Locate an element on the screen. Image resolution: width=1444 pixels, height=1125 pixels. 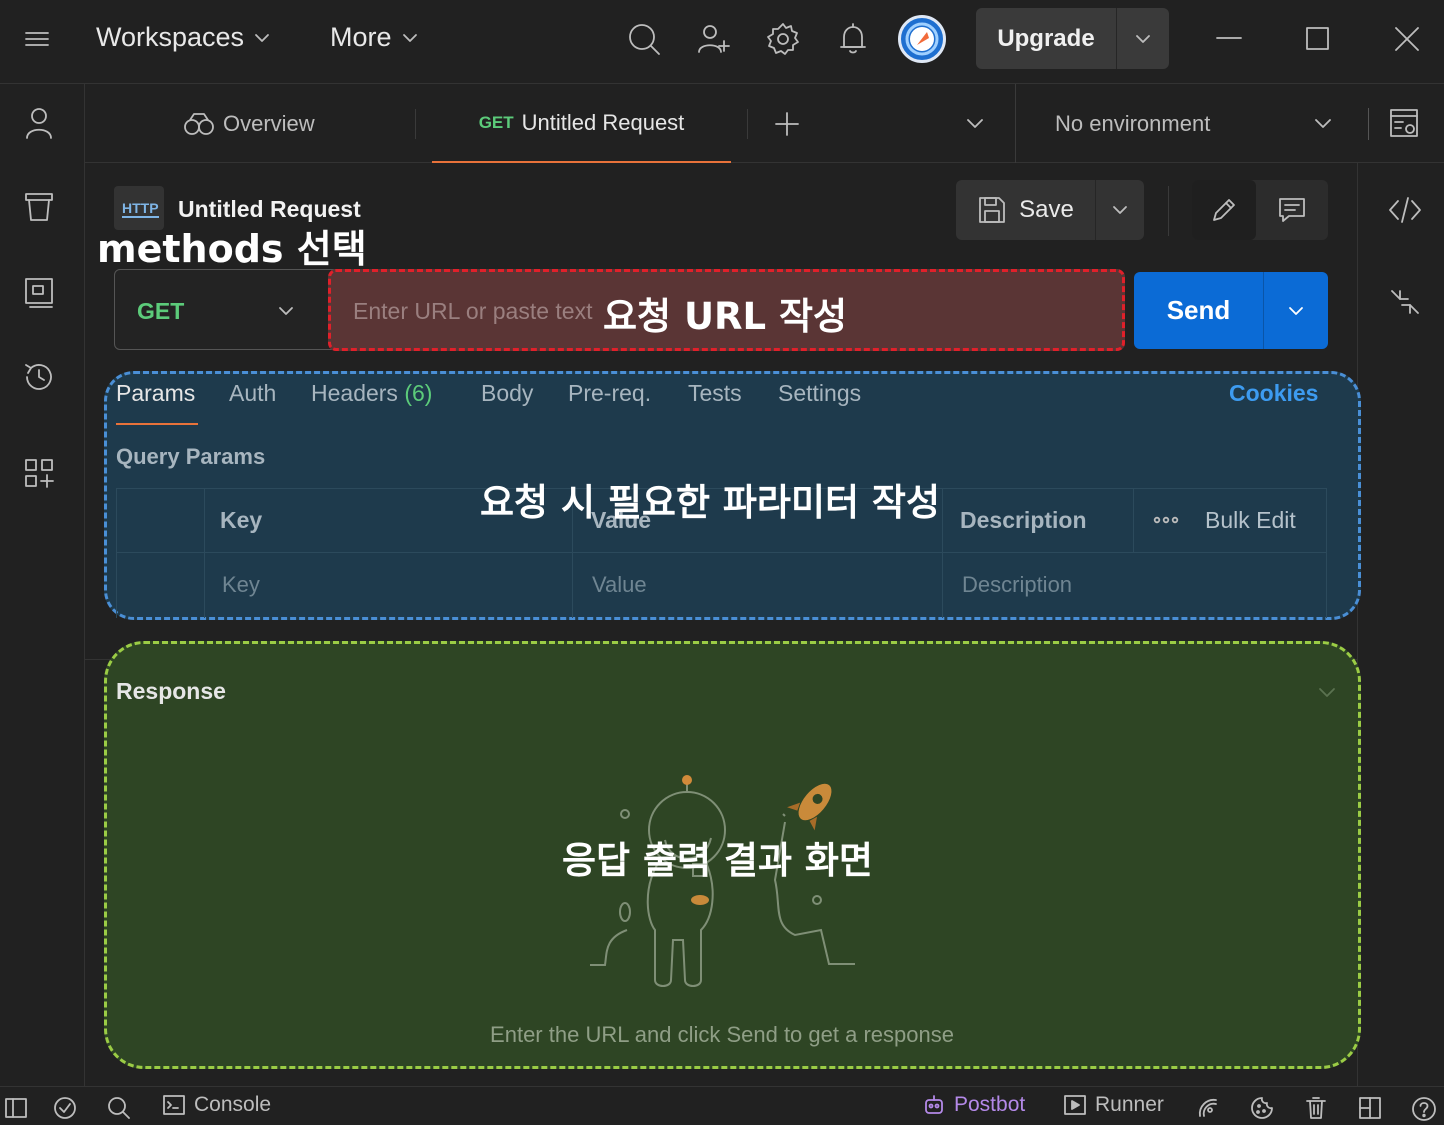
environment-quick-look-icon is located at coordinates (1404, 123).